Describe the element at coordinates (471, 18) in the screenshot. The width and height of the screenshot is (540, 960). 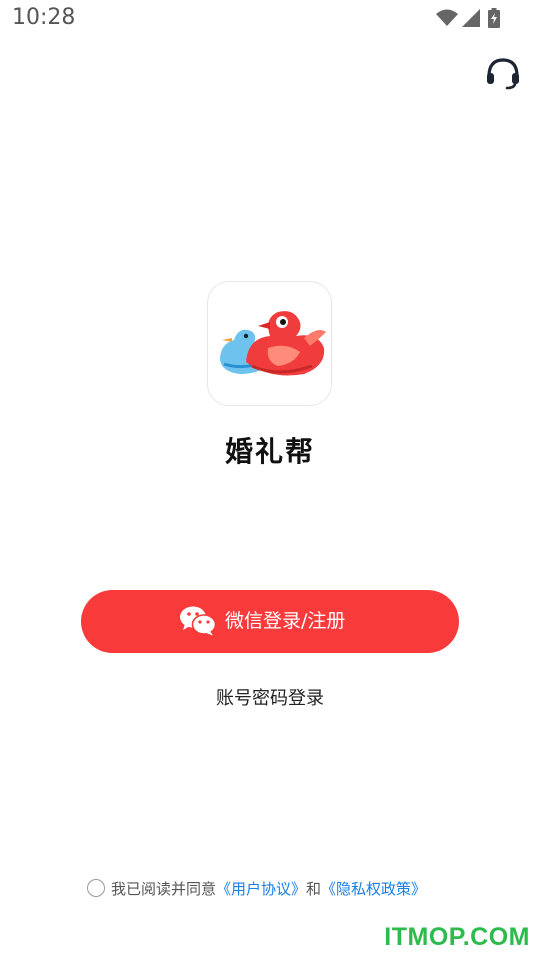
I see `signal-icon` at that location.